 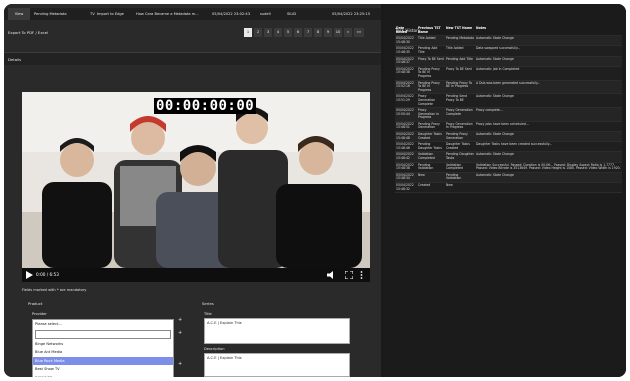 What do you see at coordinates (258, 32) in the screenshot?
I see `page-button: 2` at bounding box center [258, 32].